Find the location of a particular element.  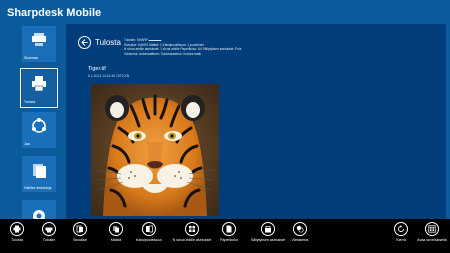

appbar-open-with-button: Avaa sovelluksella is located at coordinates (432, 237).